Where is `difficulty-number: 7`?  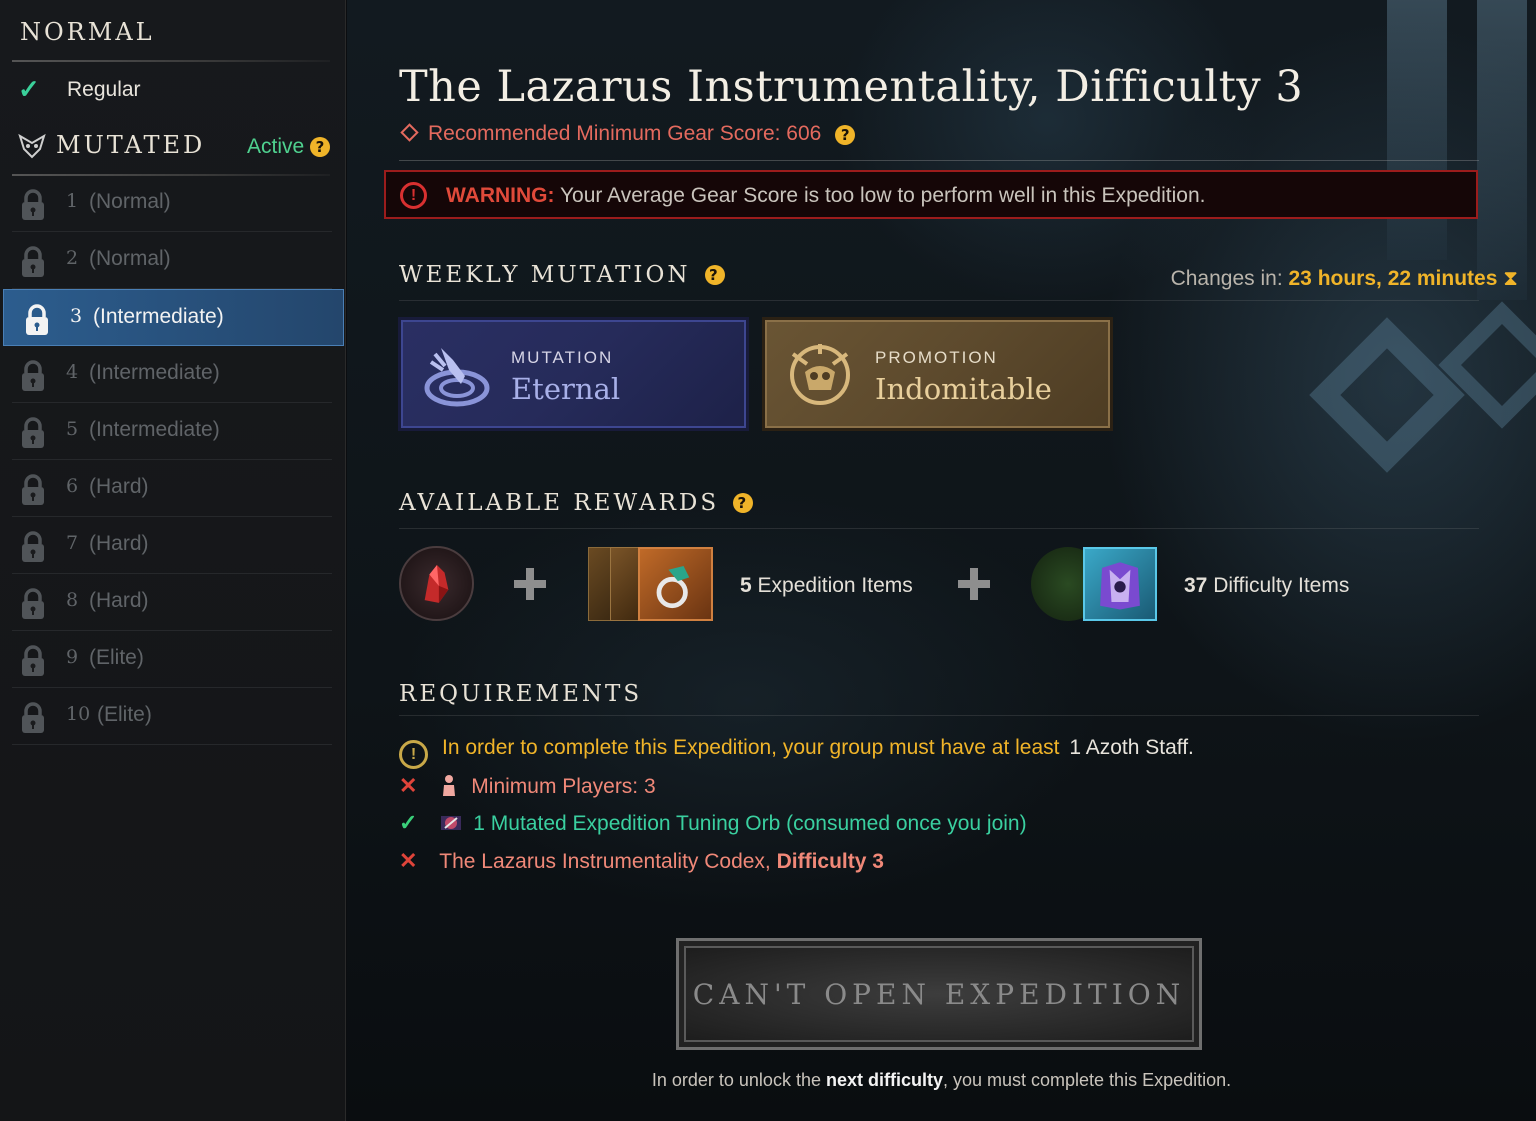
difficulty-number: 7 is located at coordinates (72, 543).